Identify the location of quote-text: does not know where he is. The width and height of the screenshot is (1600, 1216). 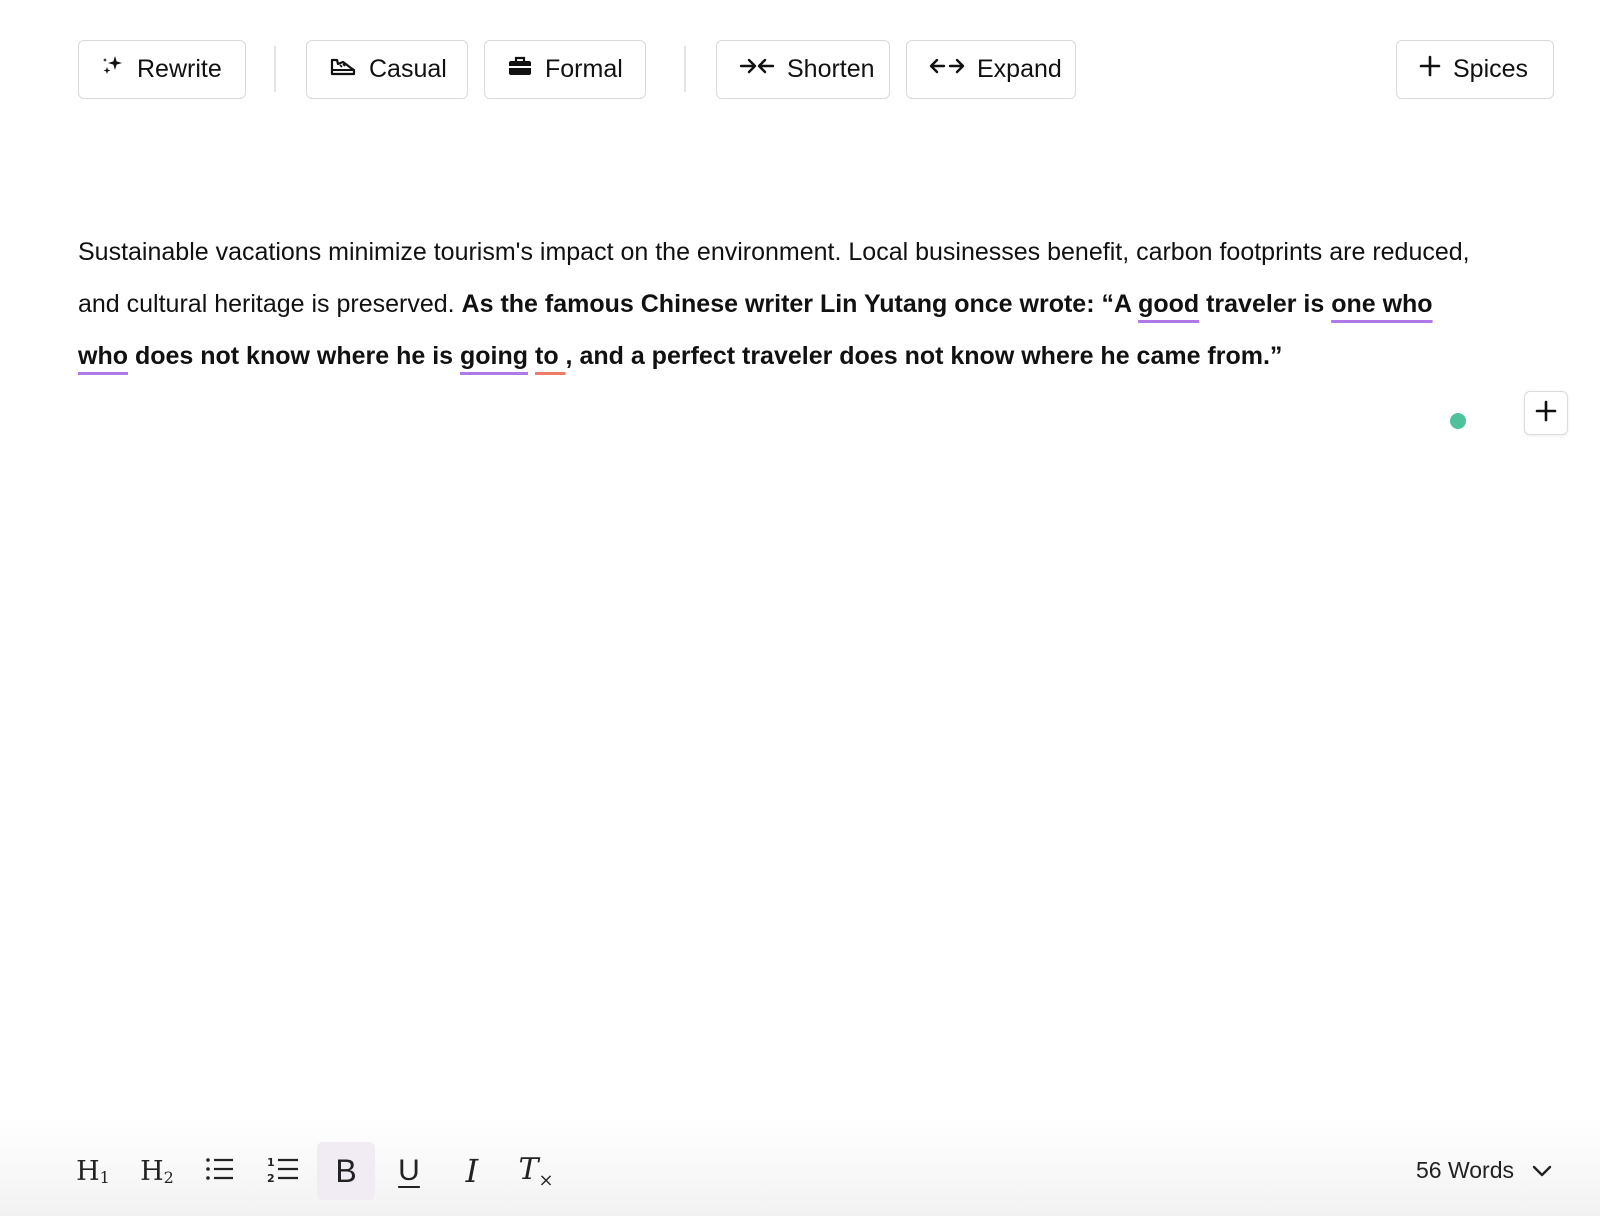
(294, 356).